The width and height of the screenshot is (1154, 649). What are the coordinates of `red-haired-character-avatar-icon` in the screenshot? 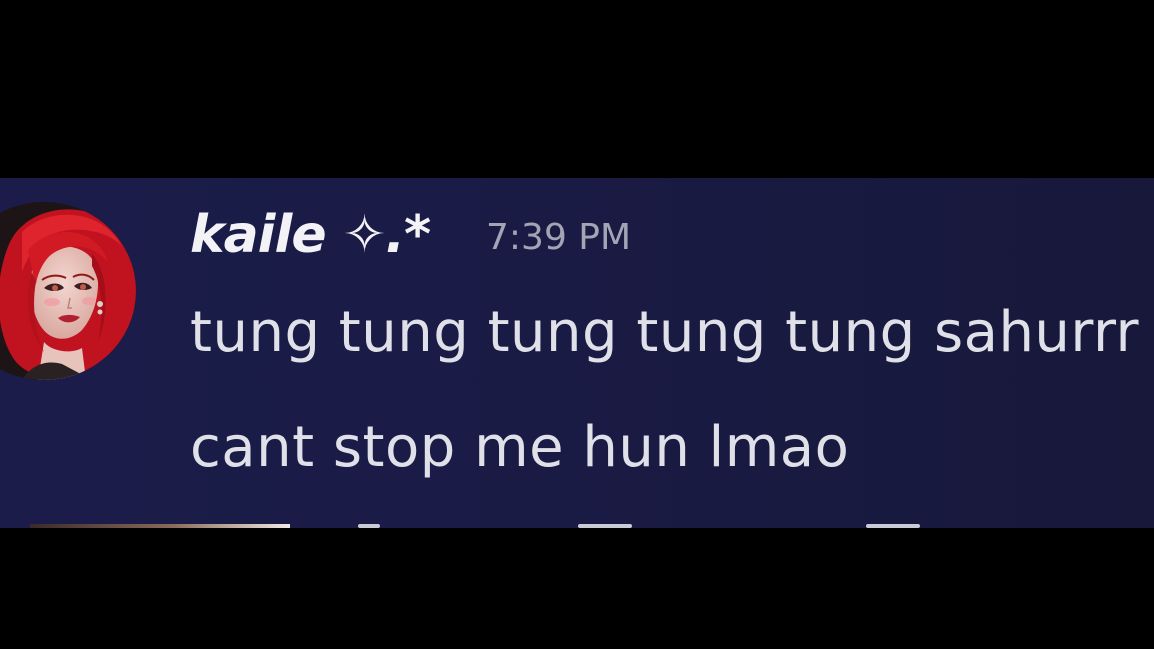 It's located at (68, 291).